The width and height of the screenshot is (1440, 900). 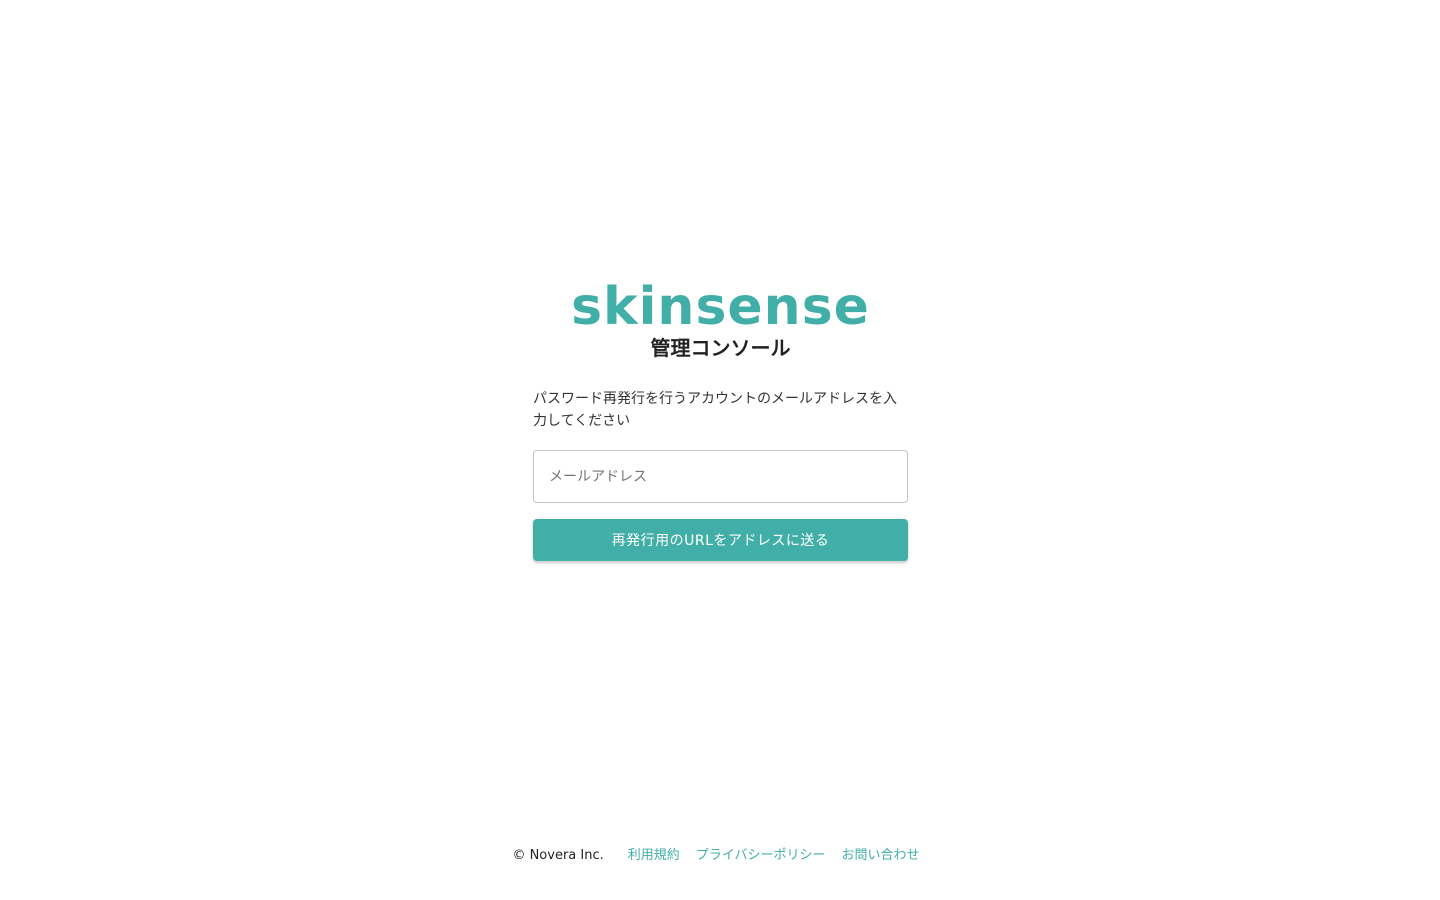 I want to click on footer: © Novera Inc. 利用規約 プライバシーポリシー お問い合わせ, so click(x=720, y=856).